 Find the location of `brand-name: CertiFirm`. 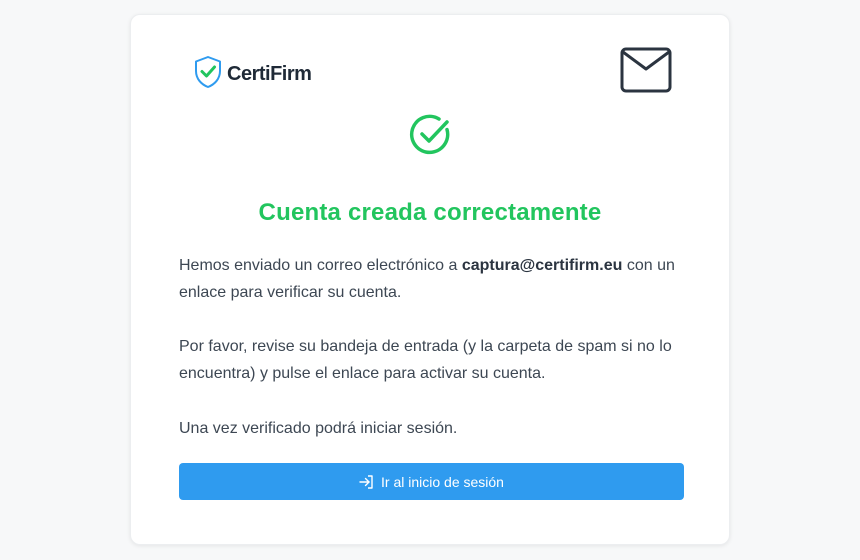

brand-name: CertiFirm is located at coordinates (269, 74).